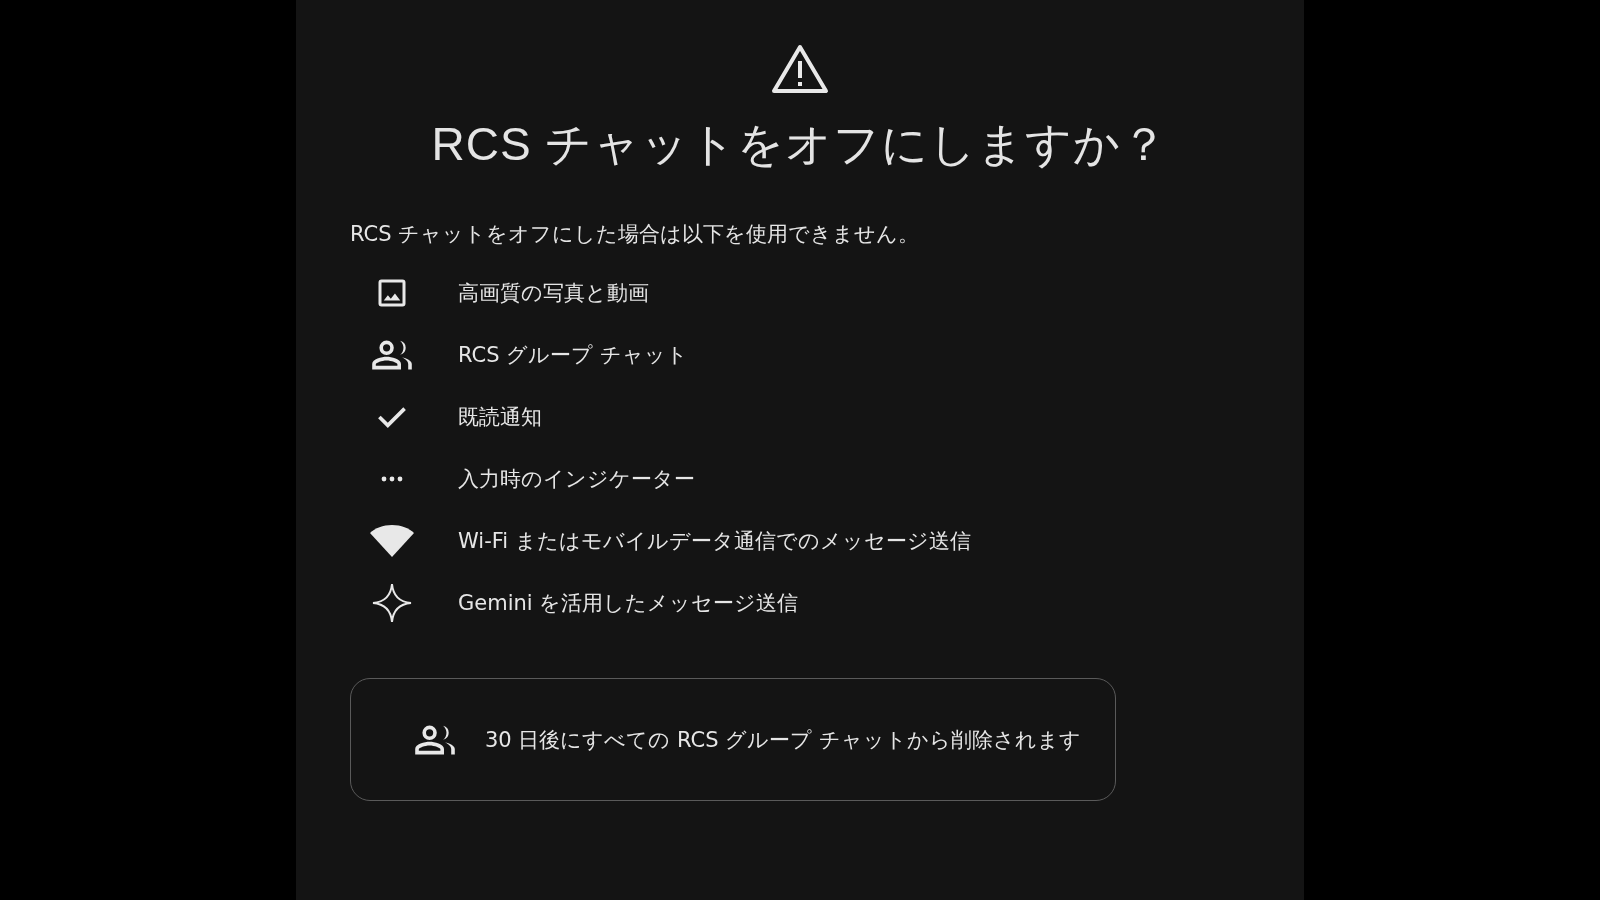 Image resolution: width=1600 pixels, height=900 pixels. I want to click on notice-text: 30 日後にすべての RCS グループ チャットから削除されます, so click(783, 740).